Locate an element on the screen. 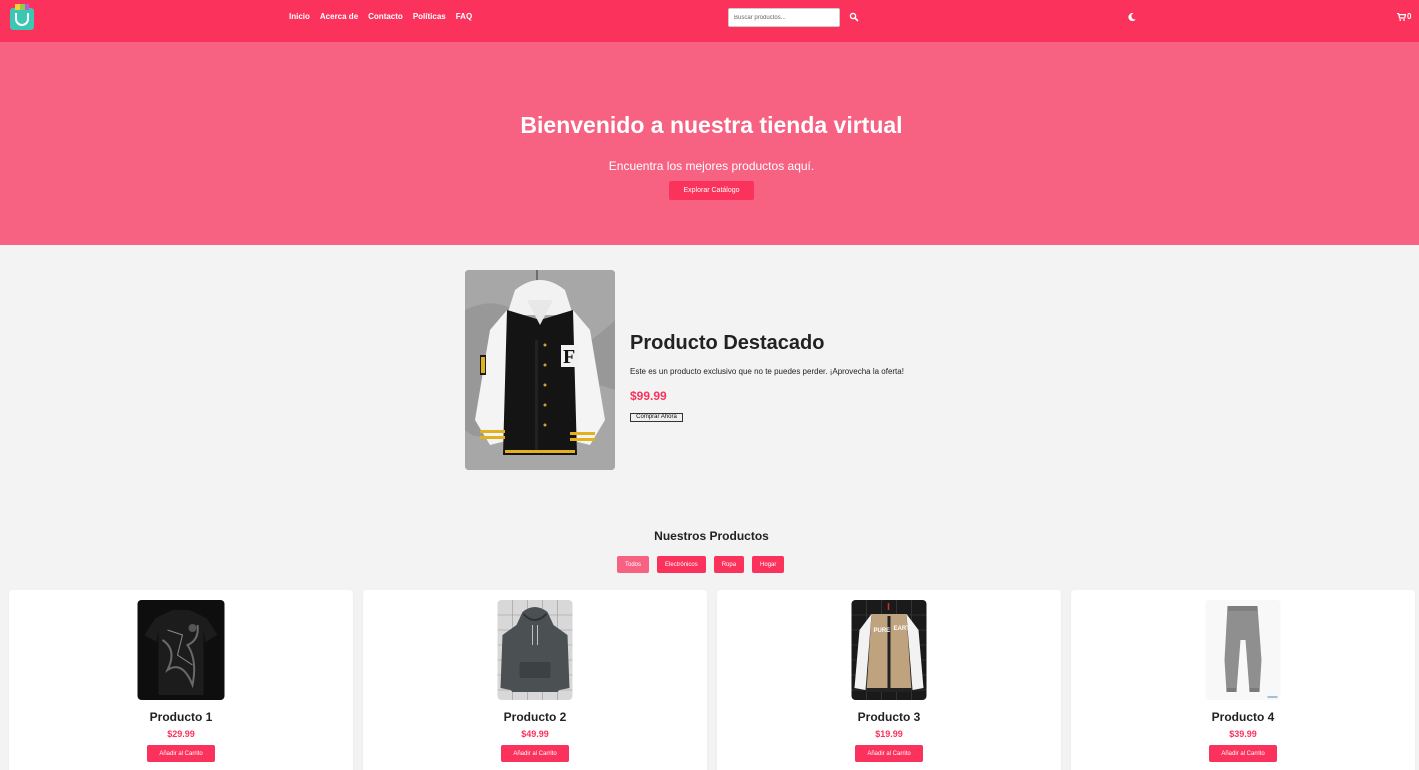 The image size is (1419, 770). product-price: $39.99 is located at coordinates (1243, 734).